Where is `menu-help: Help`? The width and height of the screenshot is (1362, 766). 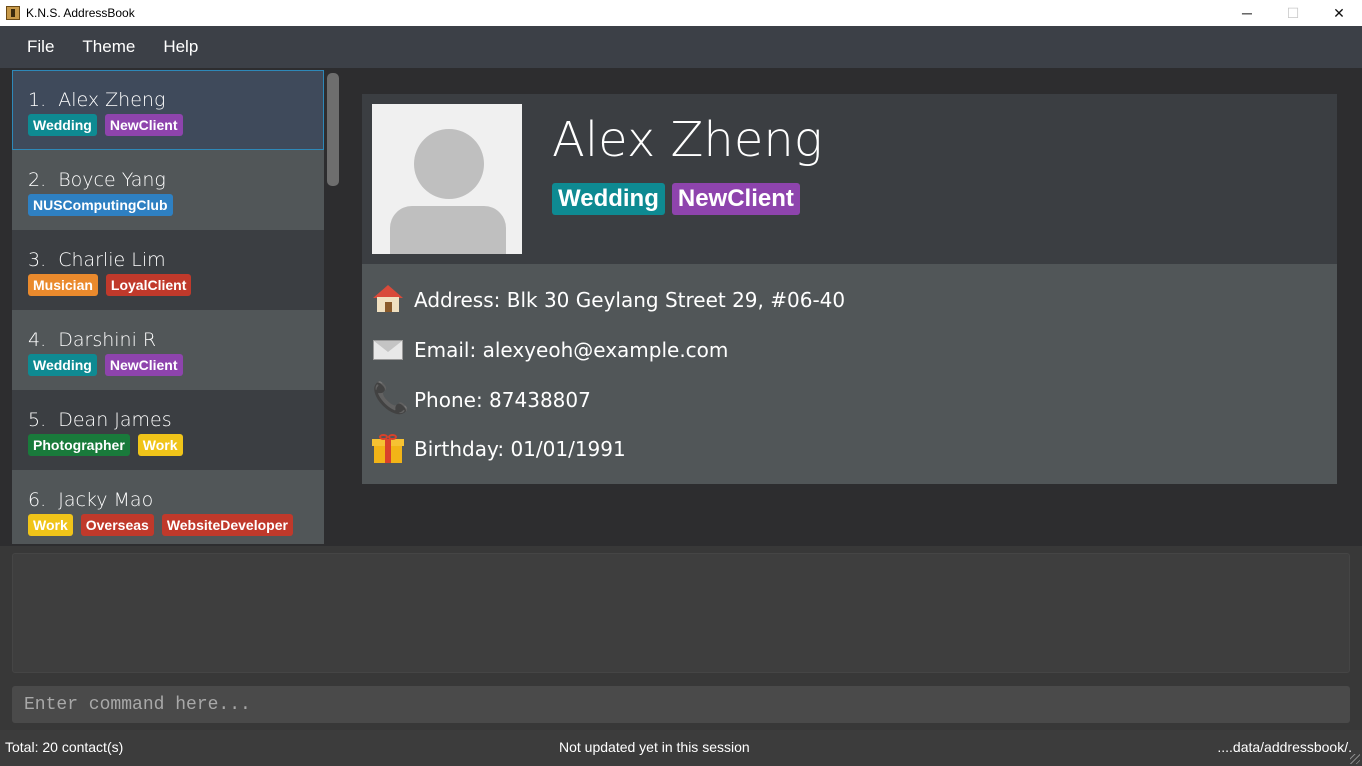 menu-help: Help is located at coordinates (180, 47).